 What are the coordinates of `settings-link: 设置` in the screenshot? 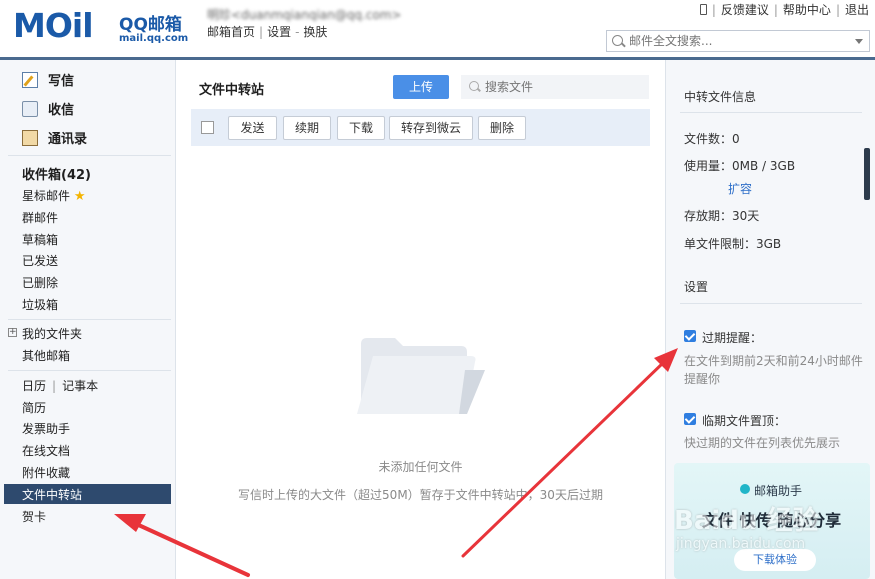 It's located at (279, 32).